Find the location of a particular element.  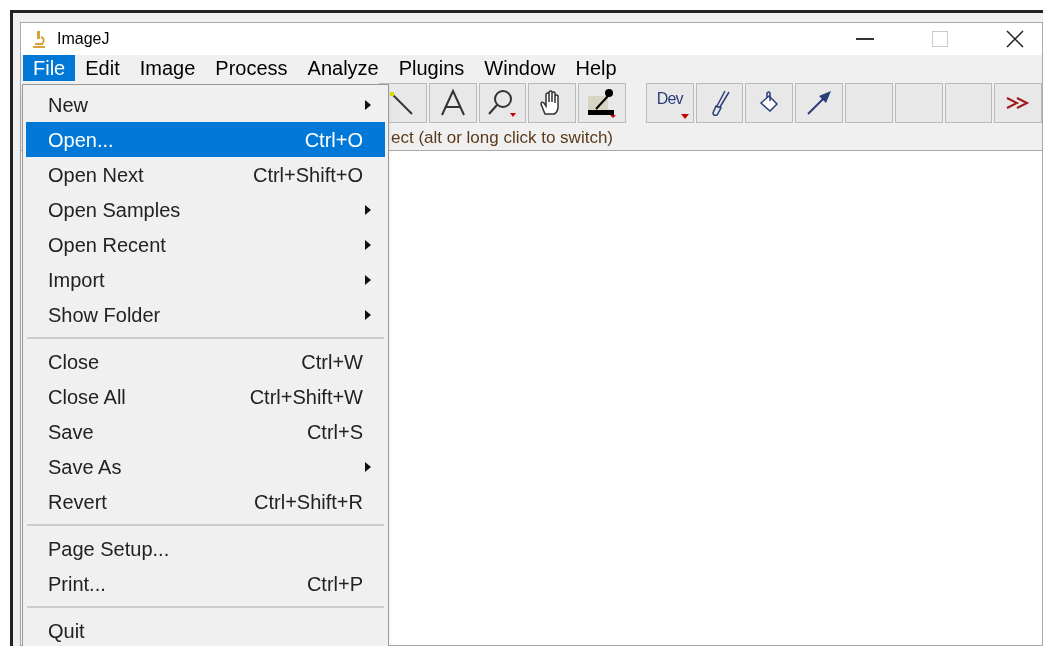

menu-item: Edit is located at coordinates (102, 68).